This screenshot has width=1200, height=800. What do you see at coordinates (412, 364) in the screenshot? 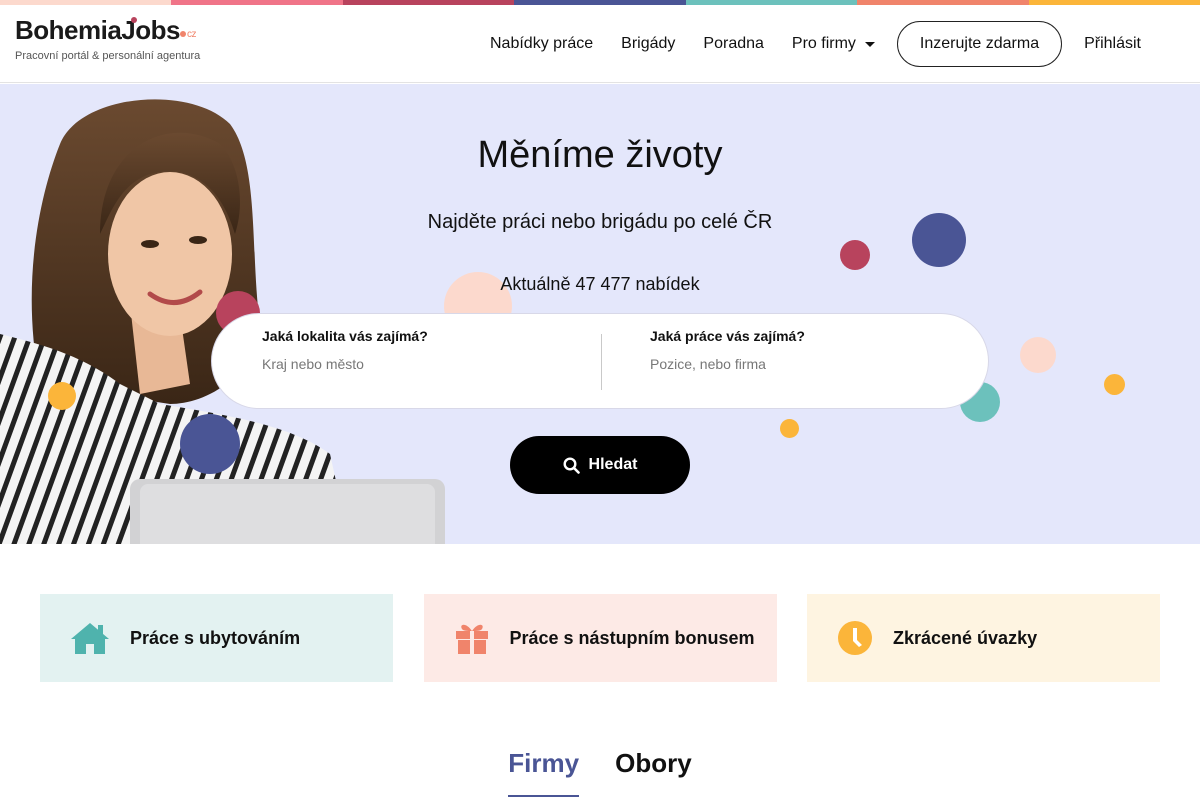
I see `location-input` at bounding box center [412, 364].